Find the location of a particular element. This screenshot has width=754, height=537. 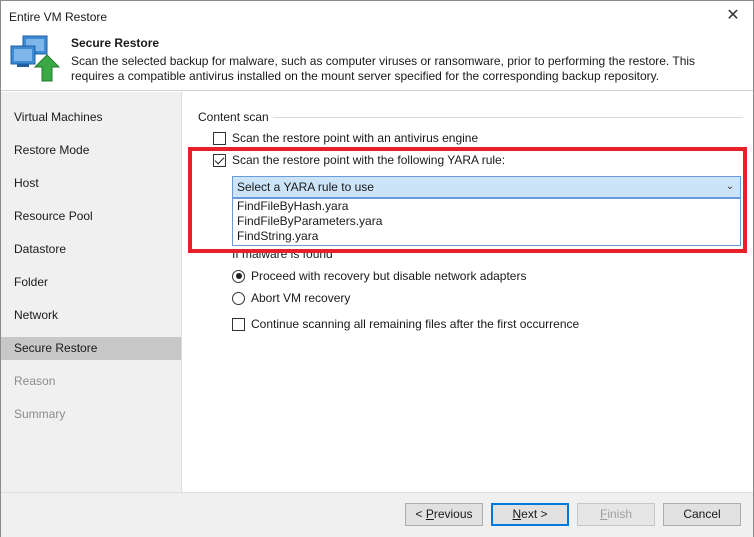

vm-restore-icon is located at coordinates (35, 58).